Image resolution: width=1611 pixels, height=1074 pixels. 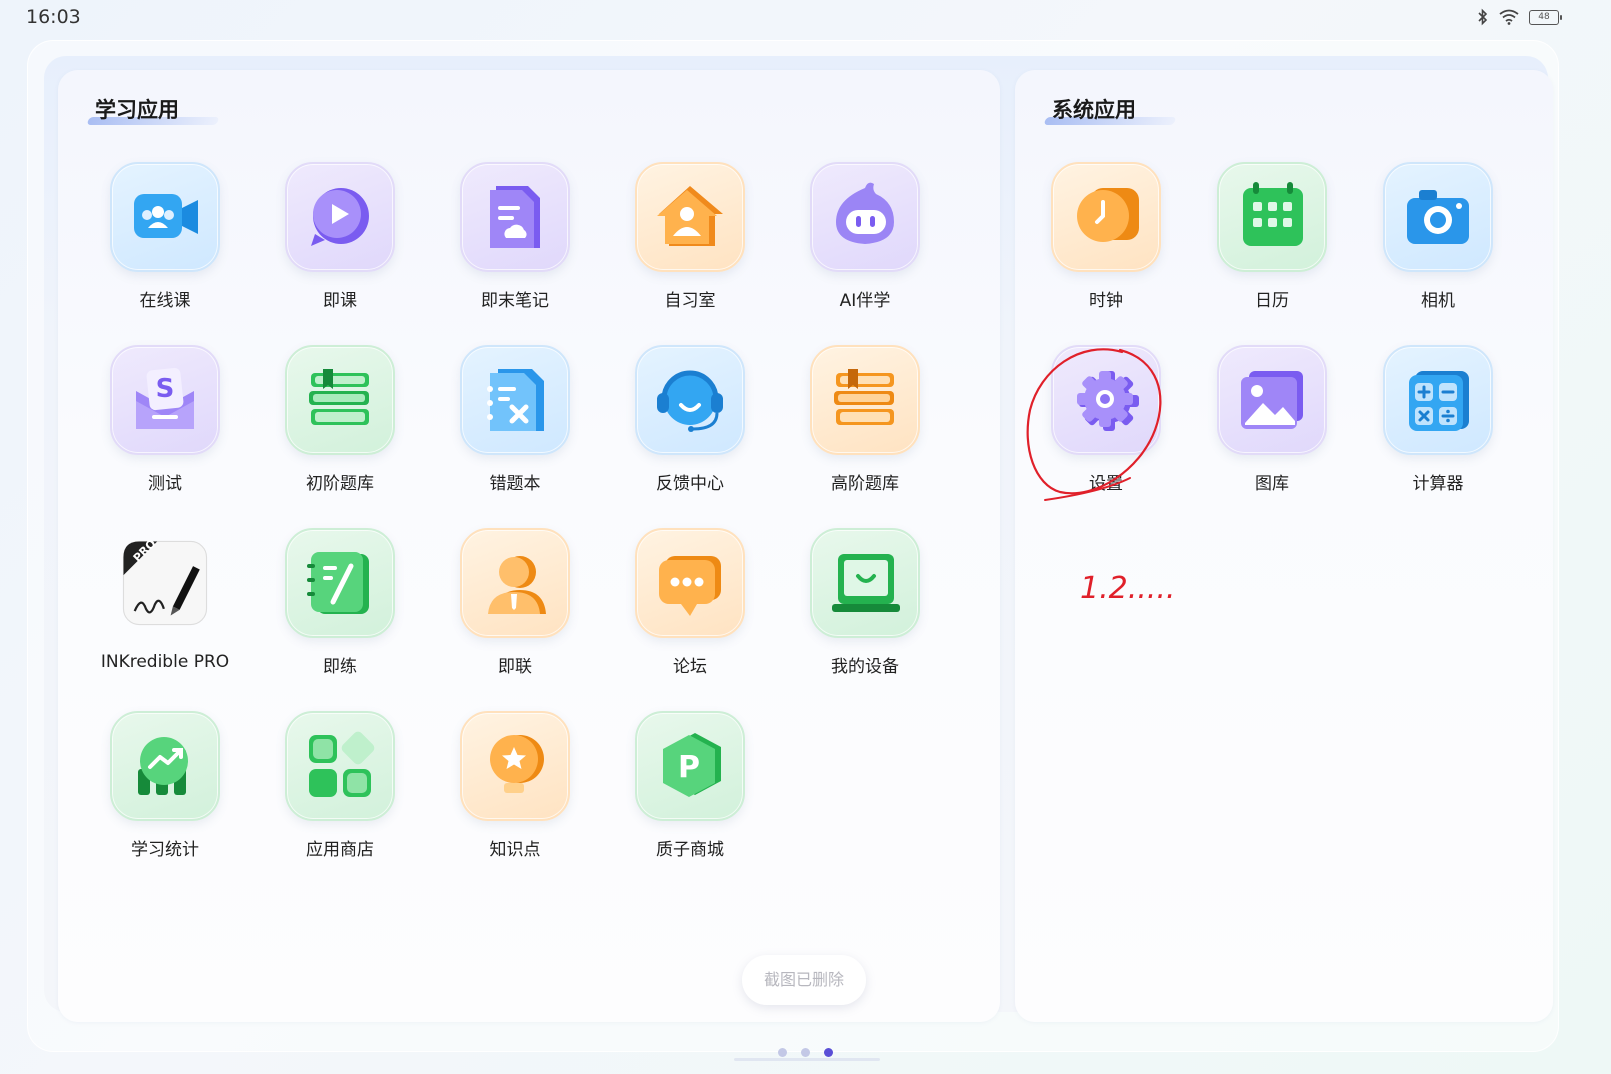 I want to click on chat-bubble-icon, so click(x=690, y=586).